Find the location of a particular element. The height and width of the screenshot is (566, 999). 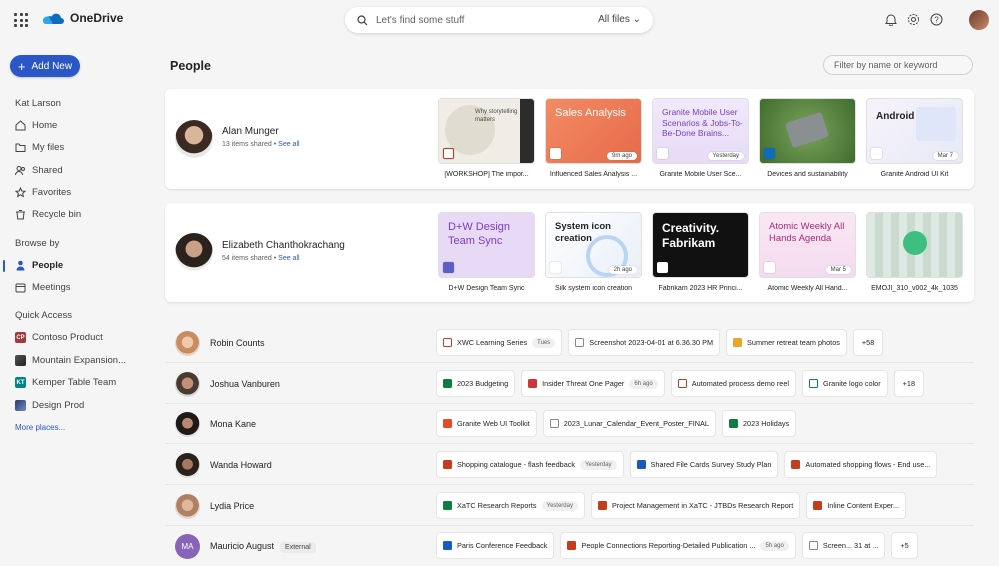

loop-icon is located at coordinates (448, 267).